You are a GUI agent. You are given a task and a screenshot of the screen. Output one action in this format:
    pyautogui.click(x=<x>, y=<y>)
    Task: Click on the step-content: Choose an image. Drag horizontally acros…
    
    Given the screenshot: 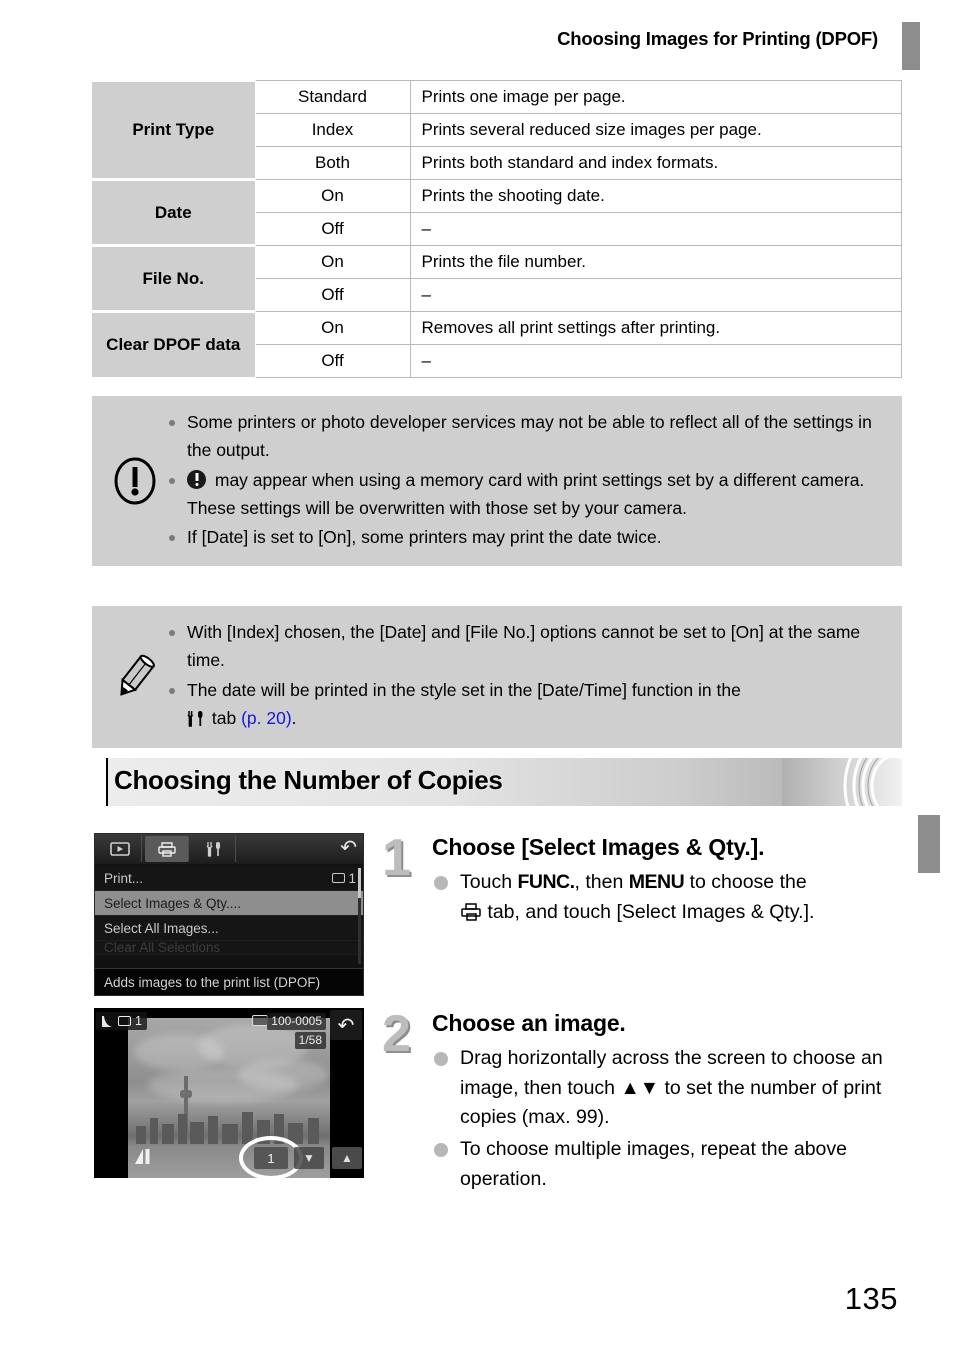 What is the action you would take?
    pyautogui.click(x=668, y=1103)
    